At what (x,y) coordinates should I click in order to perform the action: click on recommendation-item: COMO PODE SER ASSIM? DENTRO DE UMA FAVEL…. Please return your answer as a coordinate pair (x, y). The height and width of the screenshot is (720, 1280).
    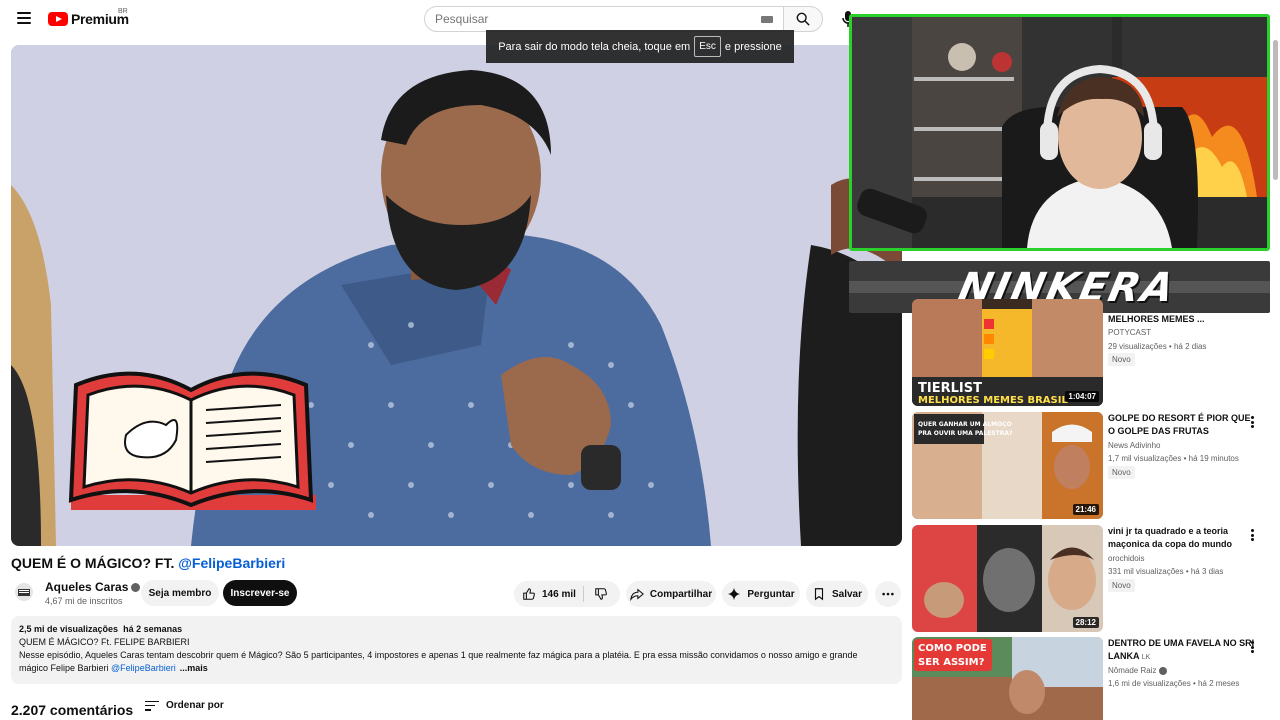
    Looking at the image, I should click on (1092, 678).